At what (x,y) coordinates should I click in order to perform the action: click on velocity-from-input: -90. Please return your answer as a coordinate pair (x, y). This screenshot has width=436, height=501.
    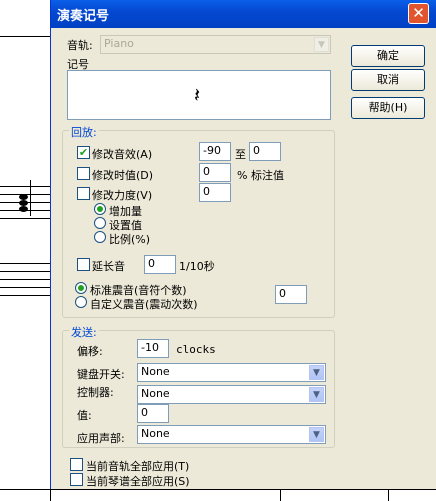
    Looking at the image, I should click on (215, 151).